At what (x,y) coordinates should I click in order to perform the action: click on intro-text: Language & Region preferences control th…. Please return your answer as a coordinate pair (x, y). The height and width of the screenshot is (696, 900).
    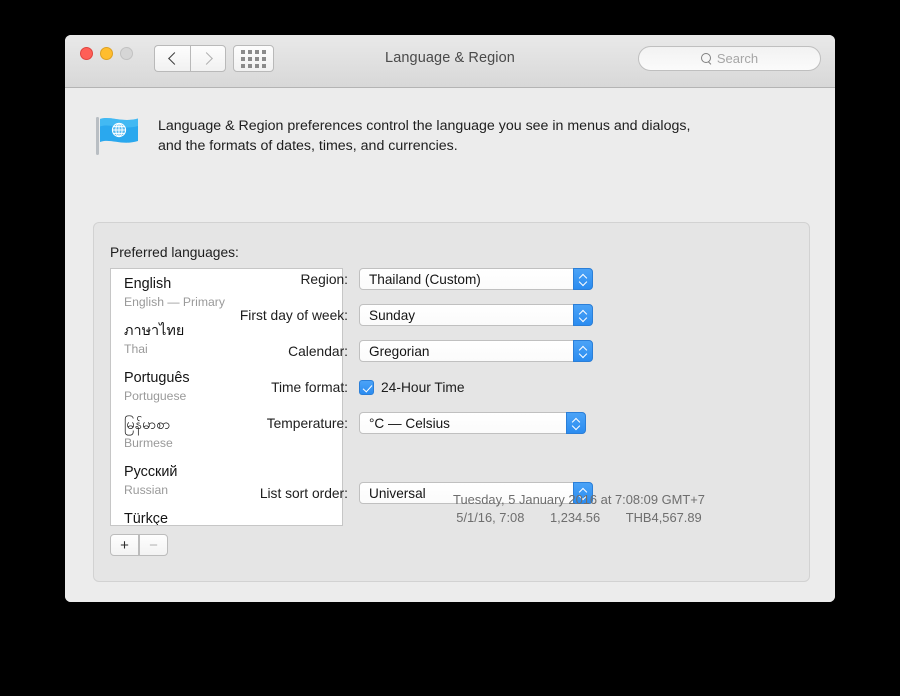
    Looking at the image, I should click on (424, 135).